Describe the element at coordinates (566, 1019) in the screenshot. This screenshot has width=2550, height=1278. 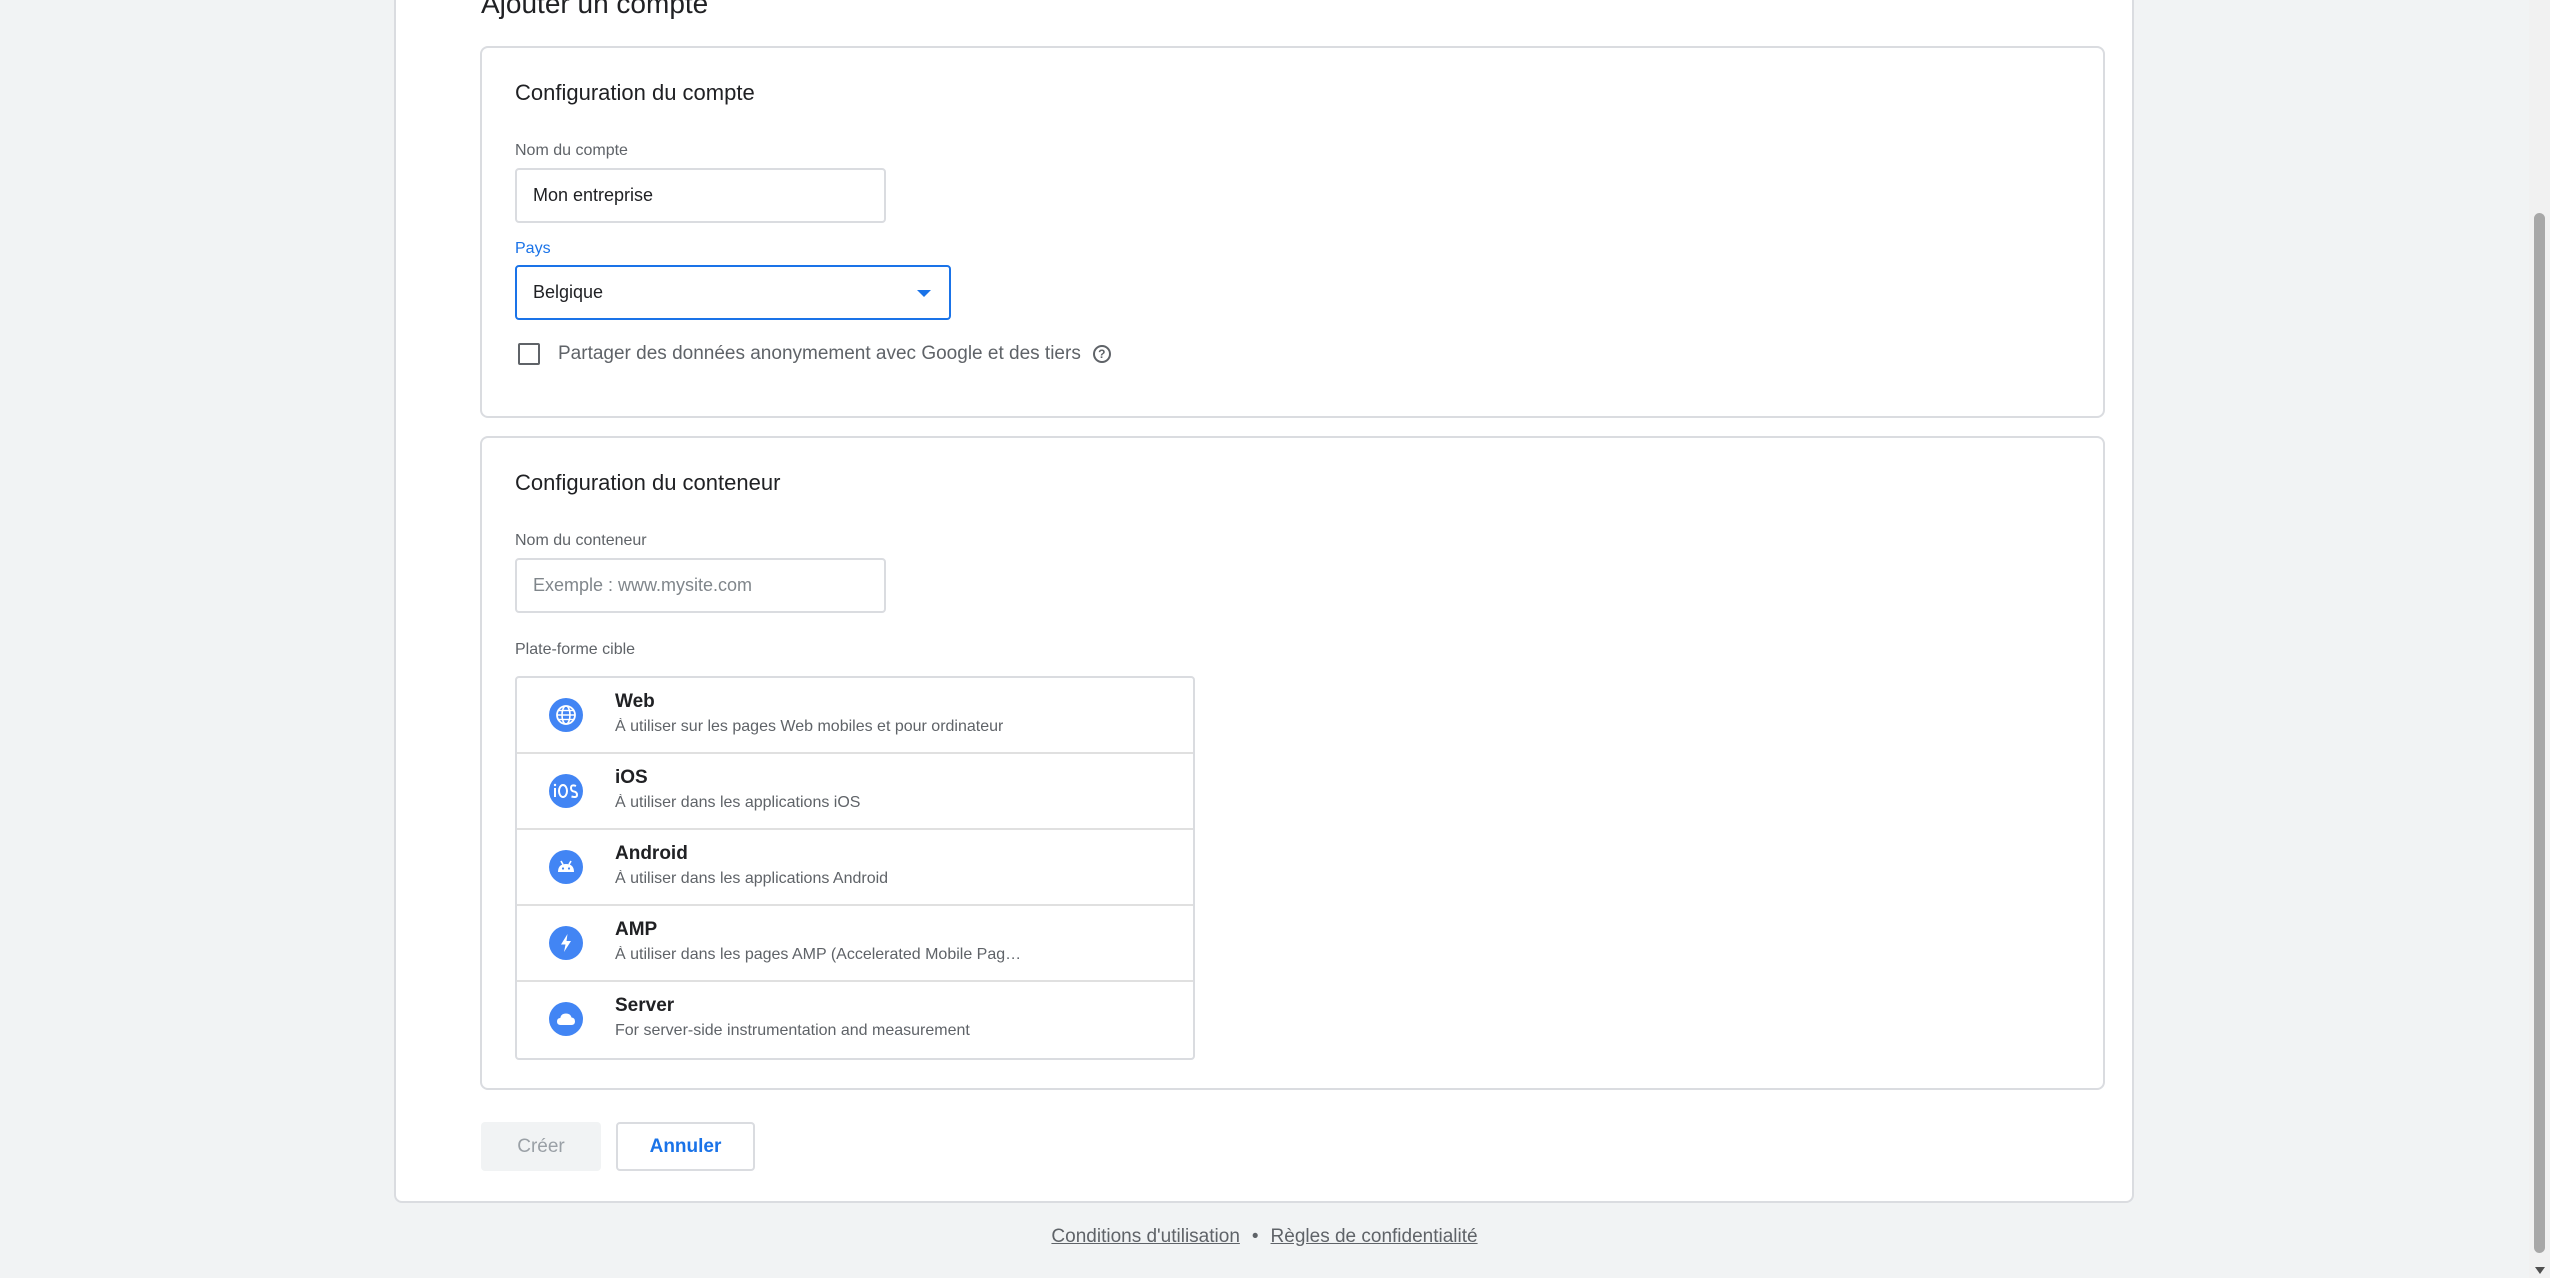
I see `cloud-icon` at that location.